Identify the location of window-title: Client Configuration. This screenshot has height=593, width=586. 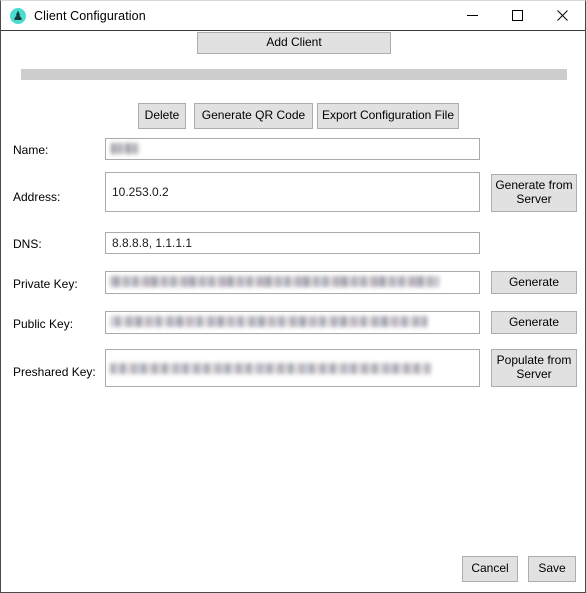
(90, 15).